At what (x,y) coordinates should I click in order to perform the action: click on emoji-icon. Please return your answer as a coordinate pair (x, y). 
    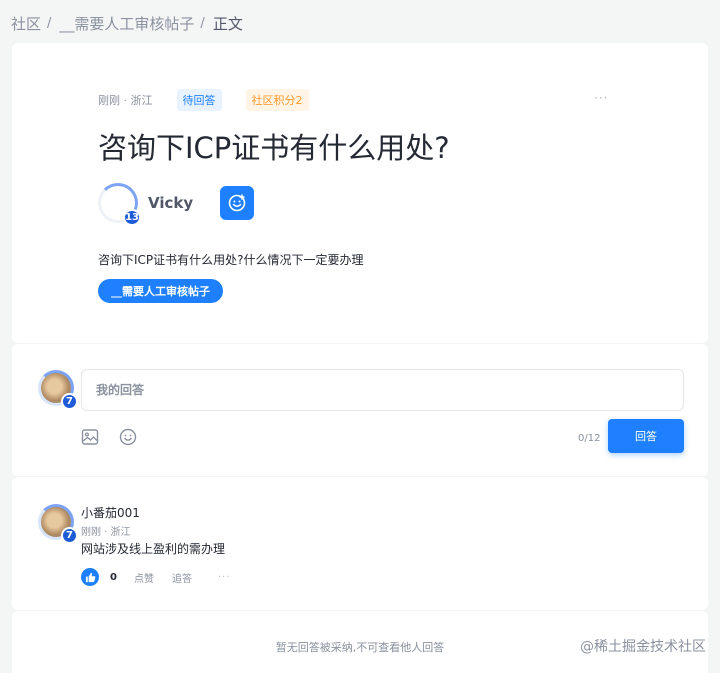
    Looking at the image, I should click on (128, 437).